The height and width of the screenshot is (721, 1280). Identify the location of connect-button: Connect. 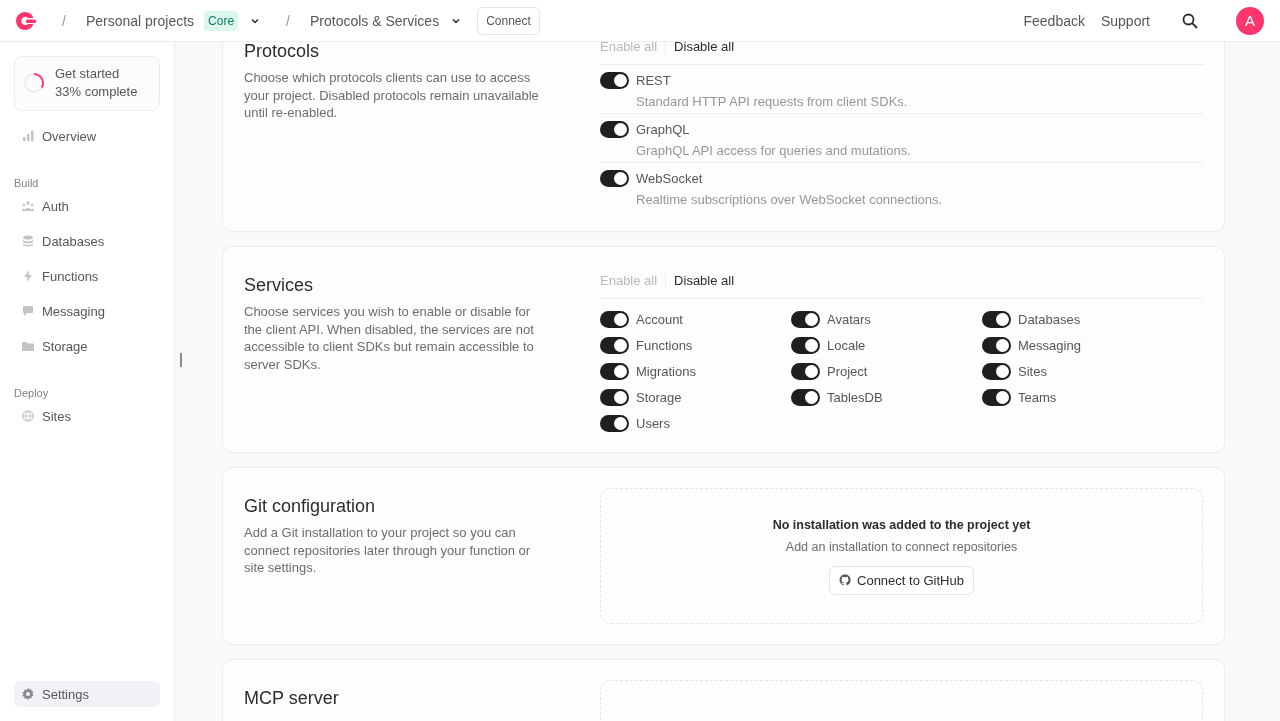
(508, 20).